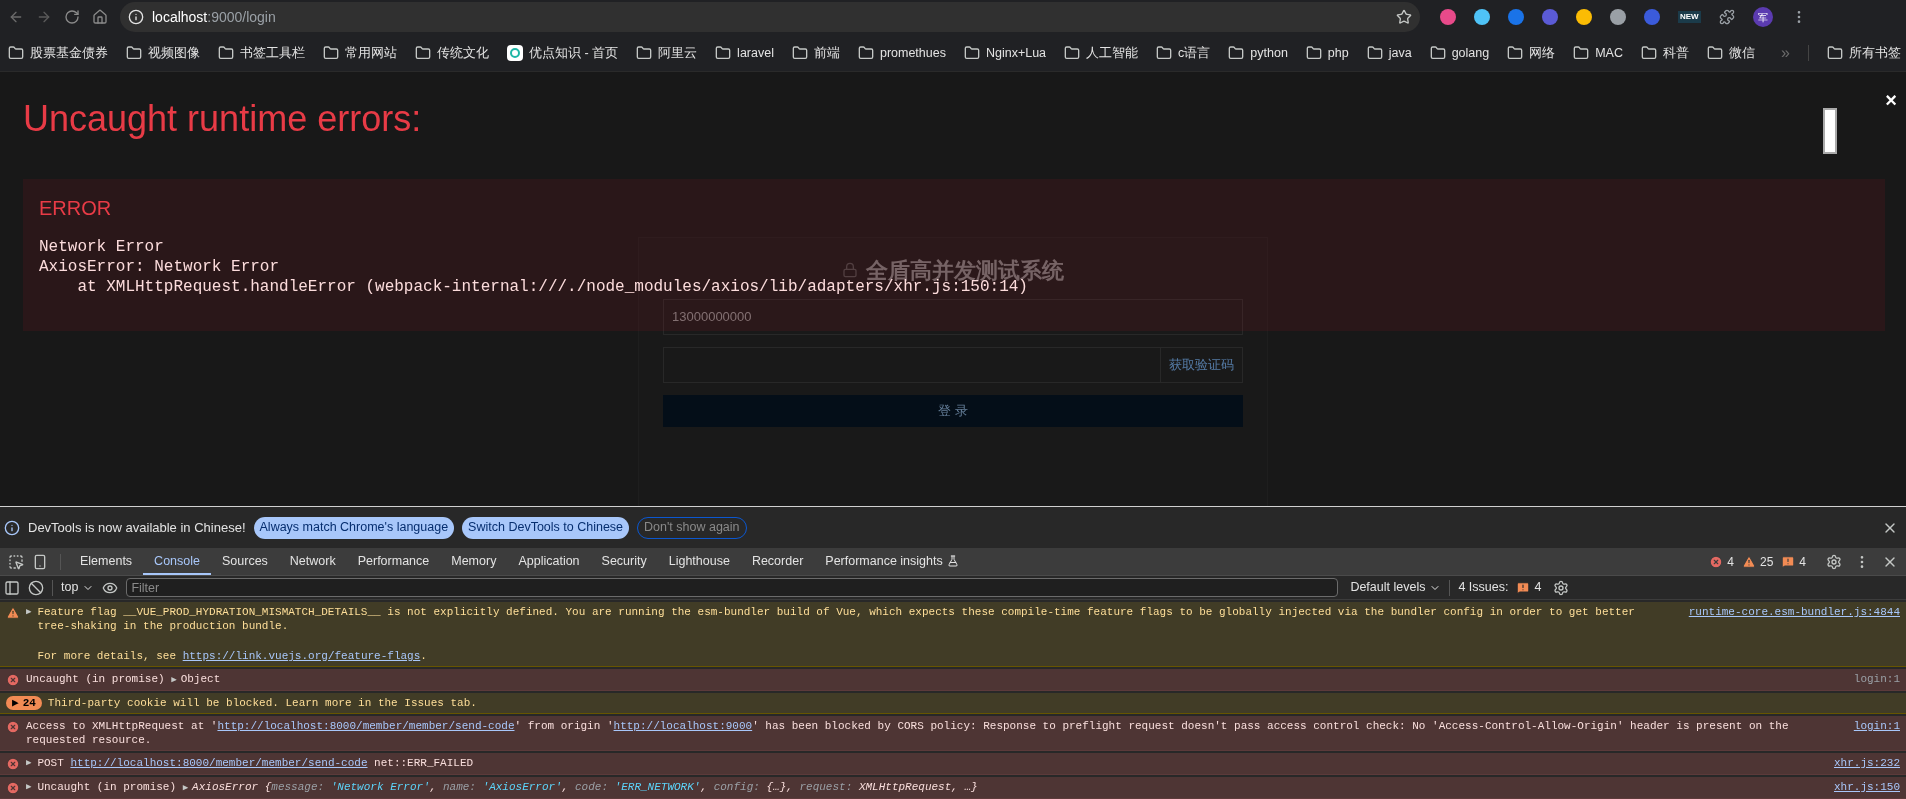 The width and height of the screenshot is (1906, 799). Describe the element at coordinates (1101, 53) in the screenshot. I see `bookmark-item: 人工智能` at that location.